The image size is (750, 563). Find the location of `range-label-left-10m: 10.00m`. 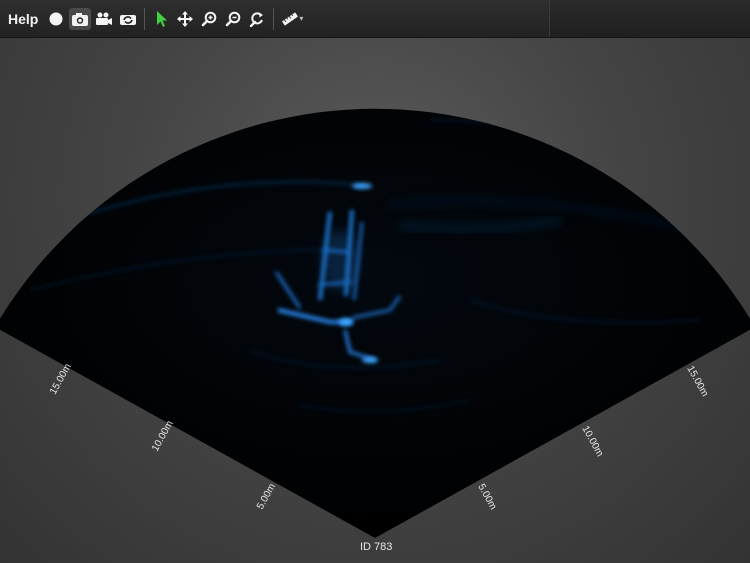

range-label-left-10m: 10.00m is located at coordinates (163, 436).